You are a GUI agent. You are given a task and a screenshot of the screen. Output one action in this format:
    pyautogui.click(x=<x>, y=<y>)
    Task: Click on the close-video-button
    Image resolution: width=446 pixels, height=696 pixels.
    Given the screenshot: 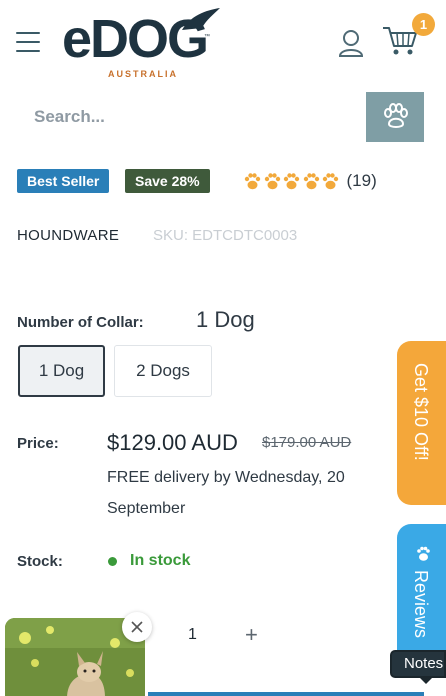 What is the action you would take?
    pyautogui.click(x=137, y=627)
    